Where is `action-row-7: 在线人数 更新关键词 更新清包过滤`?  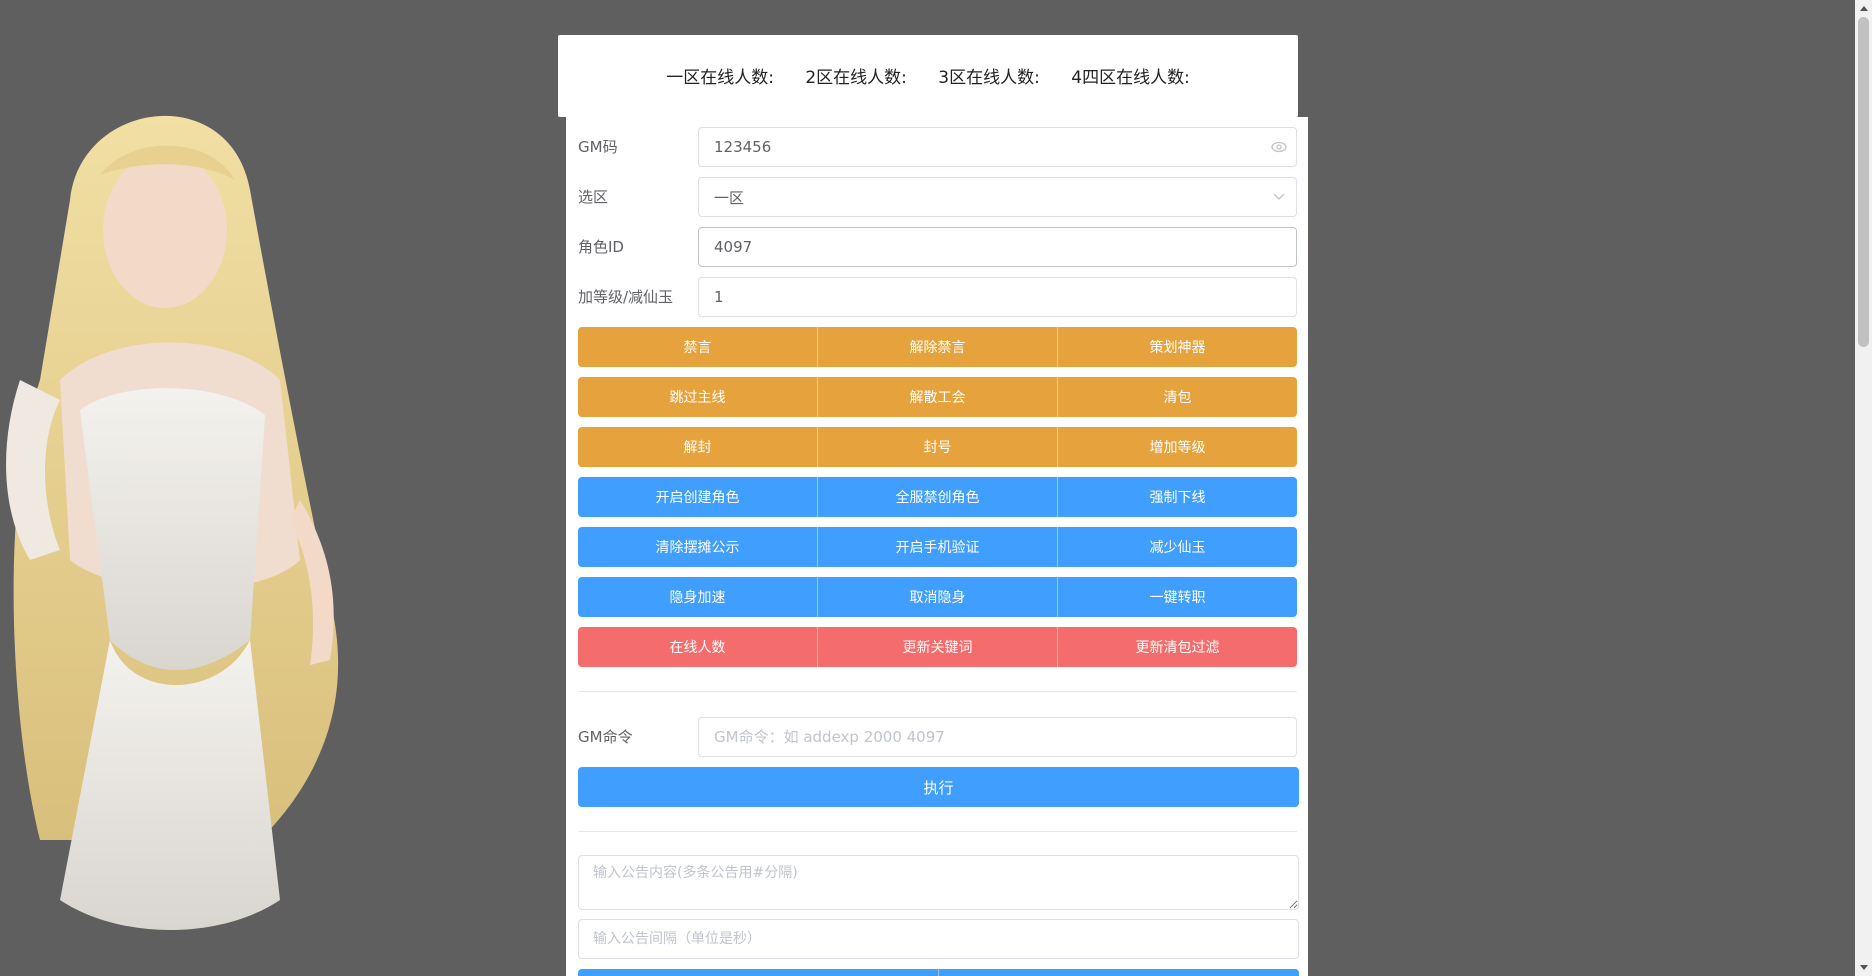 action-row-7: 在线人数 更新关键词 更新清包过滤 is located at coordinates (937, 647).